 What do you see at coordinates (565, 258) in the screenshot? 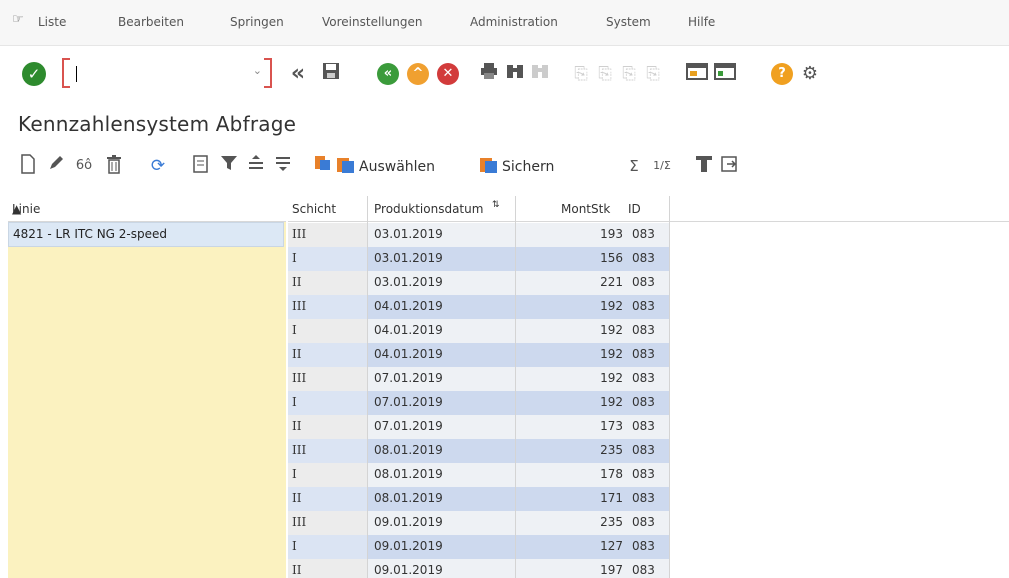
I see `montstk-cell: 156` at bounding box center [565, 258].